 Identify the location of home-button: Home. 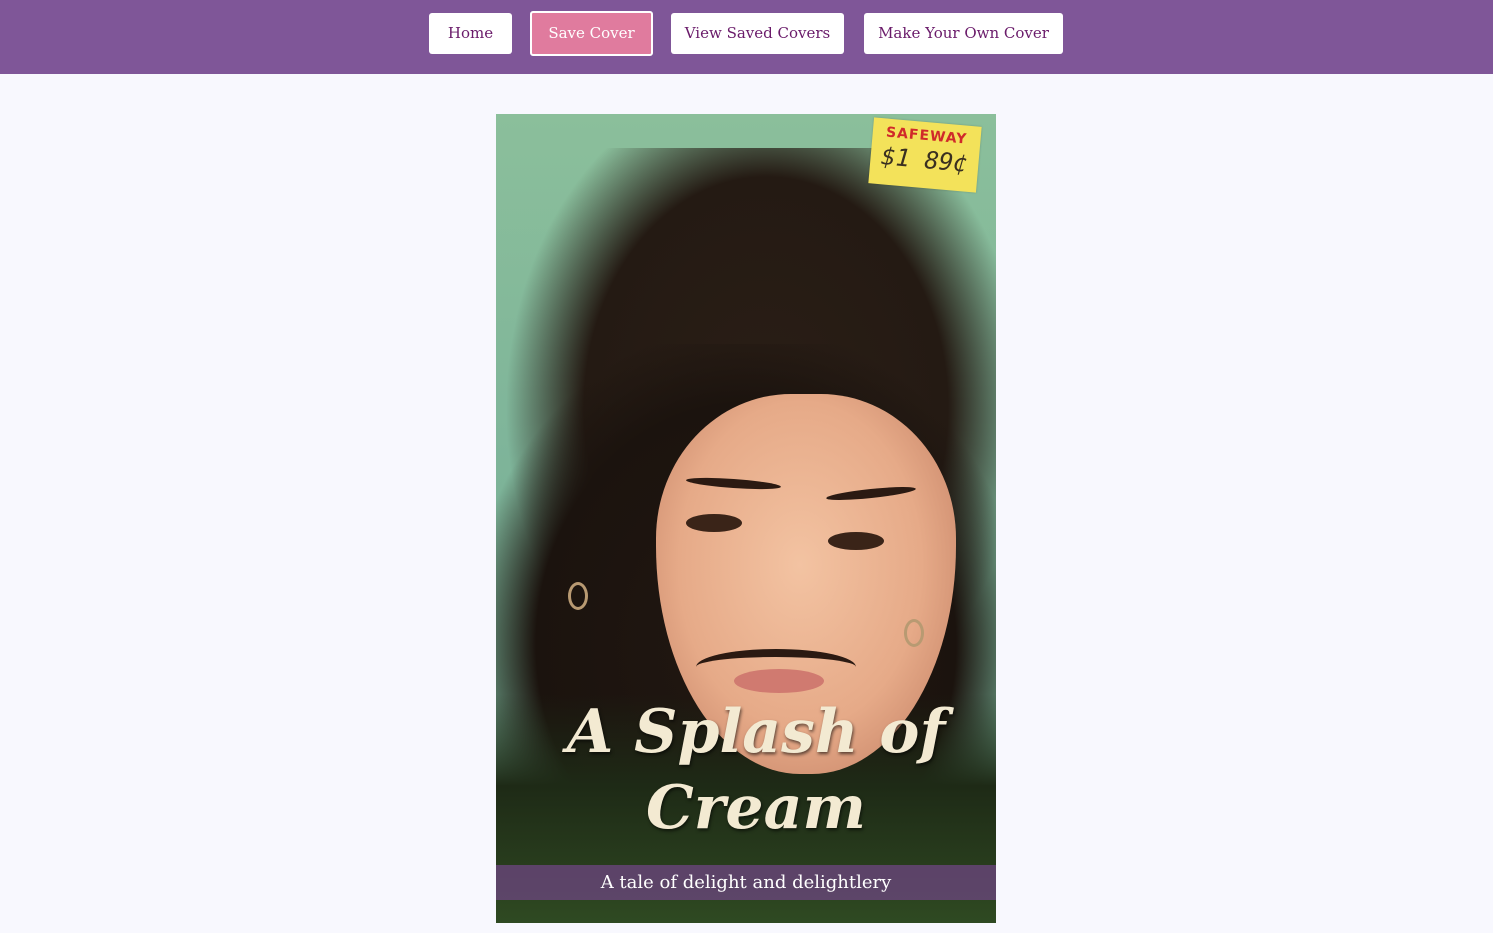
(470, 33).